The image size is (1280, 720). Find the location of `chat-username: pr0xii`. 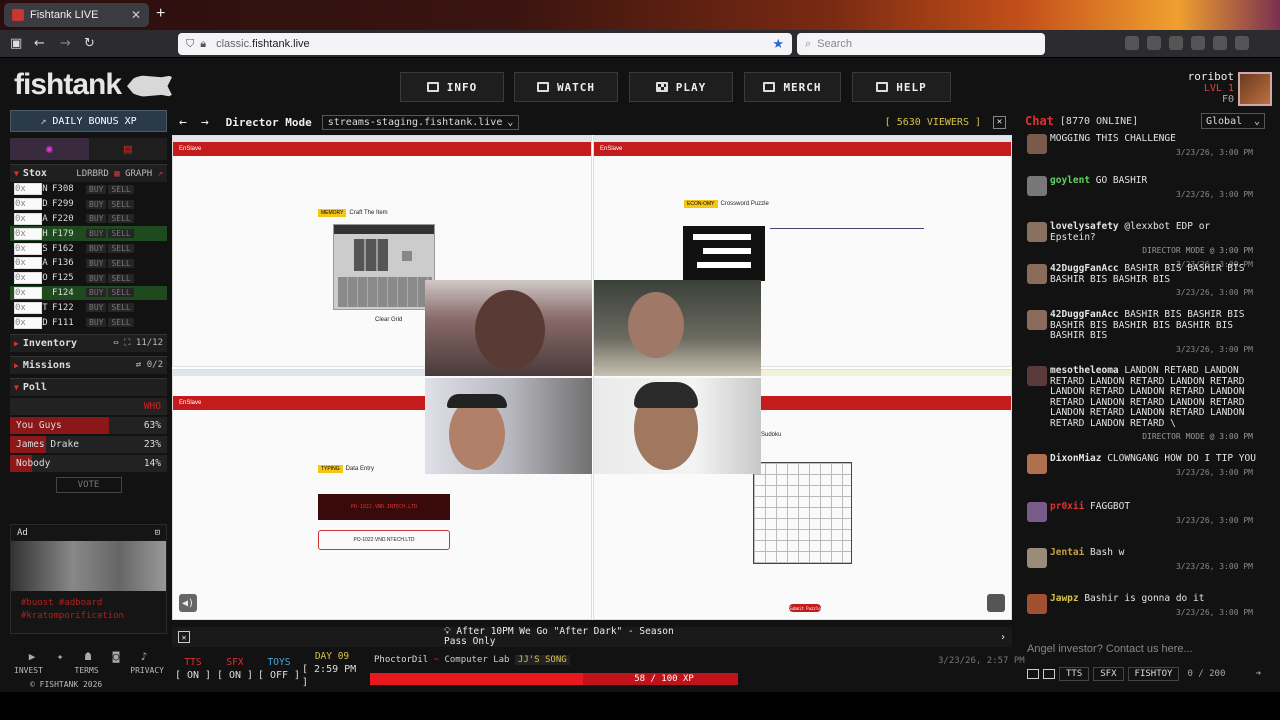

chat-username: pr0xii is located at coordinates (1067, 506).